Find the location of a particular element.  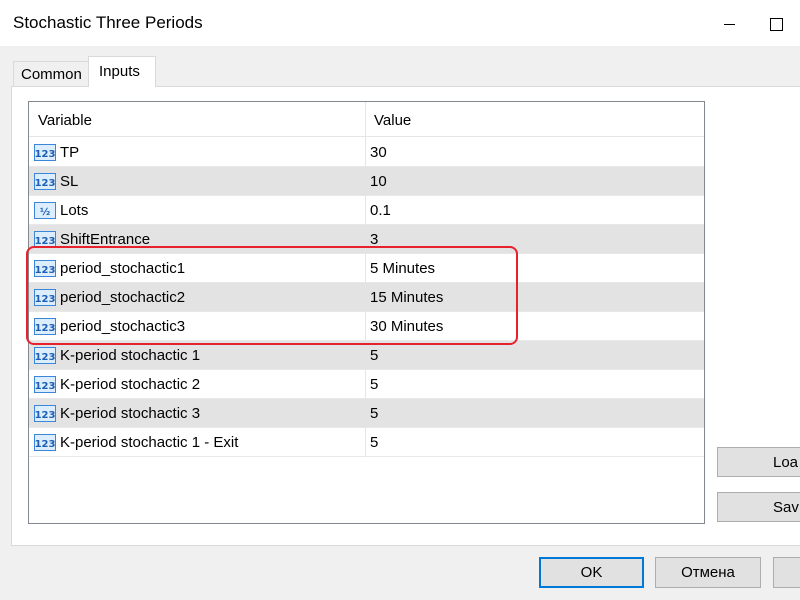

svg-text: ½ is located at coordinates (45, 212).